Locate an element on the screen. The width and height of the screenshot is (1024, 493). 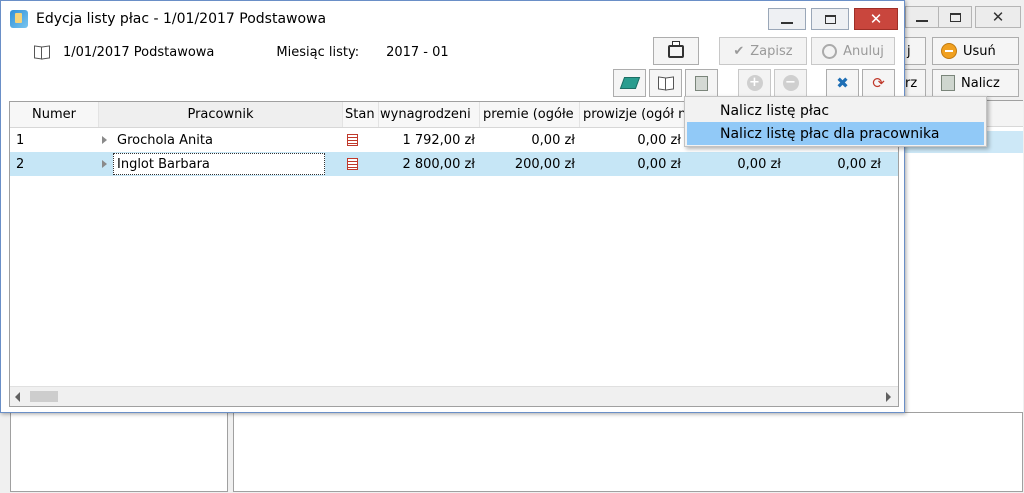
app-icon is located at coordinates (19, 19).